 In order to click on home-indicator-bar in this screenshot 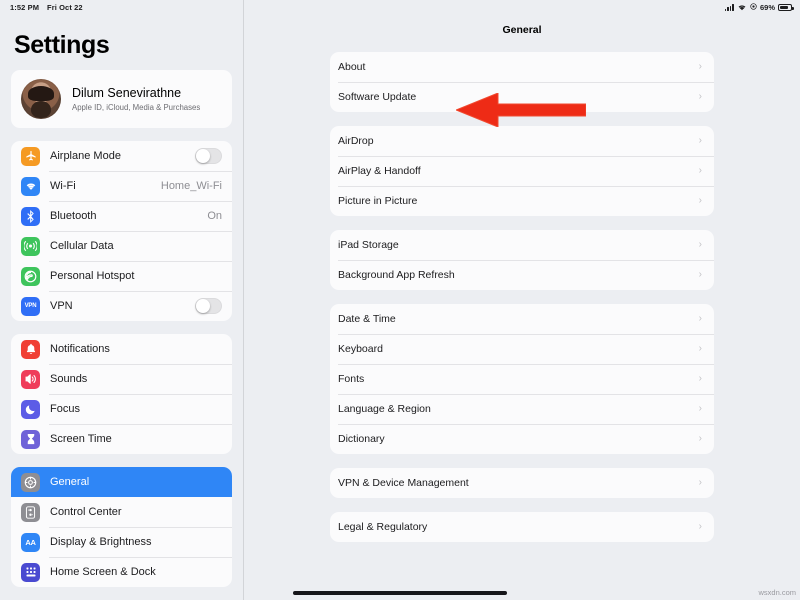, I will do `click(400, 593)`.